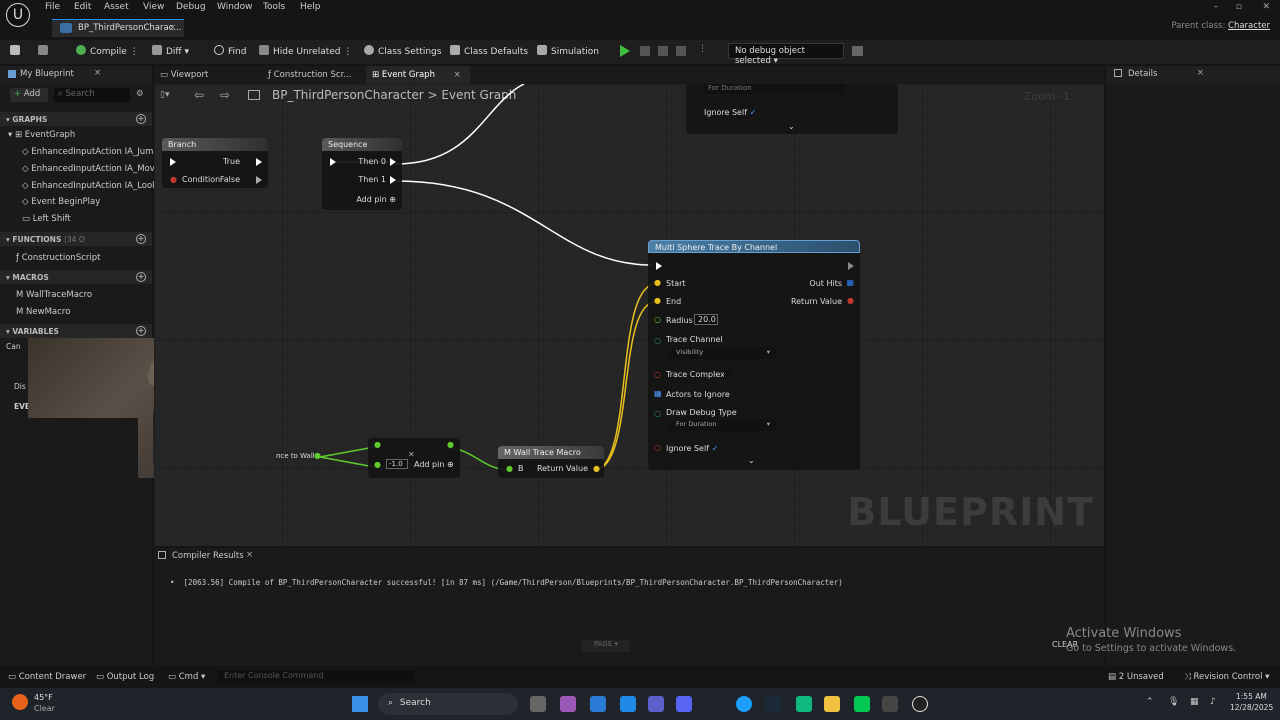 The image size is (1280, 720). Describe the element at coordinates (723, 425) in the screenshot. I see `draw-debug-select: For Duration ▾` at that location.